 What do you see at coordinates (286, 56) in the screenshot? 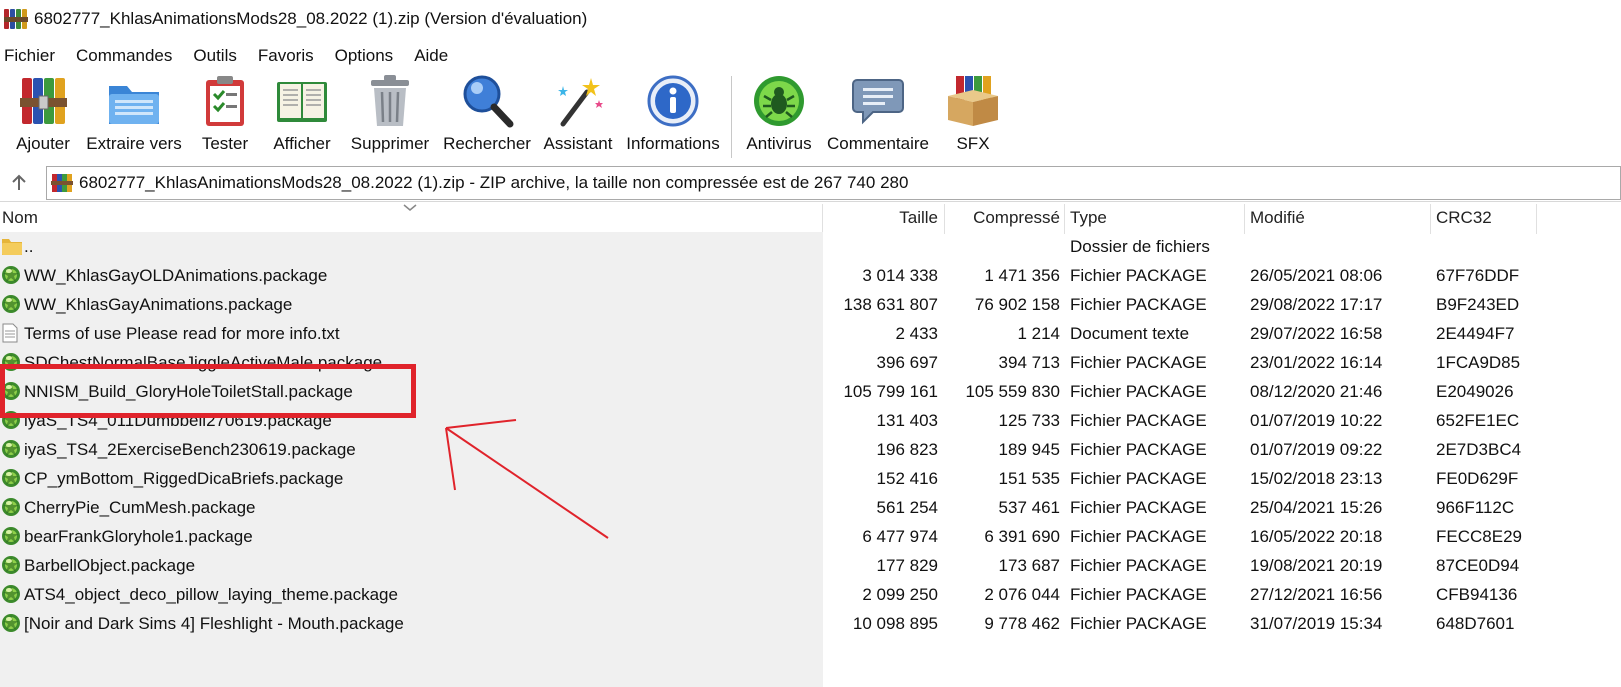
I see `menu-favoris: Favoris` at bounding box center [286, 56].